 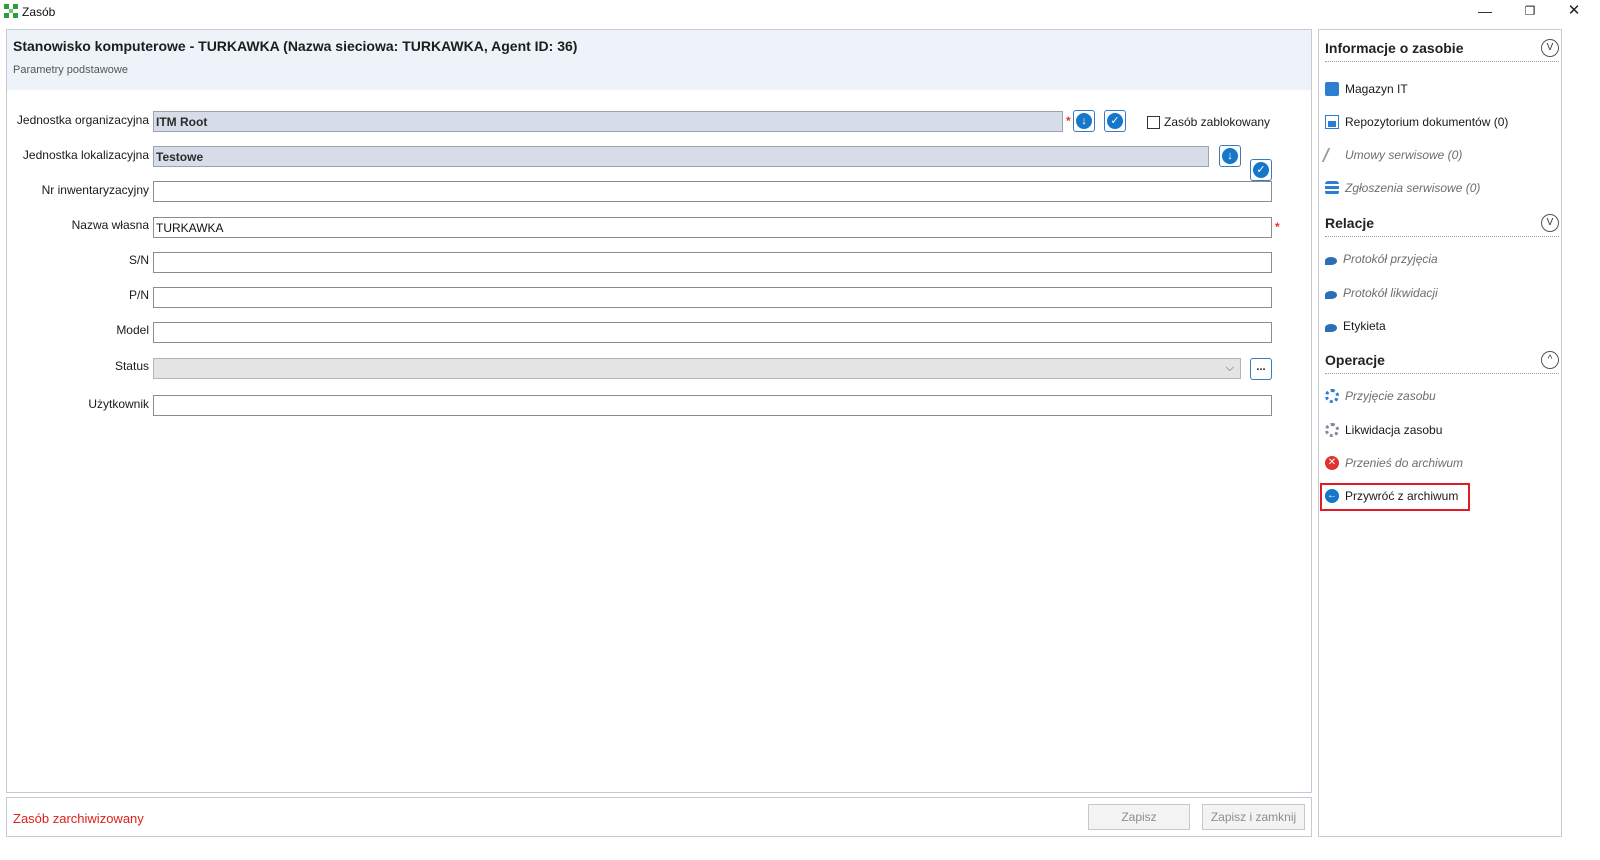 I want to click on part-no-input, so click(x=712, y=297).